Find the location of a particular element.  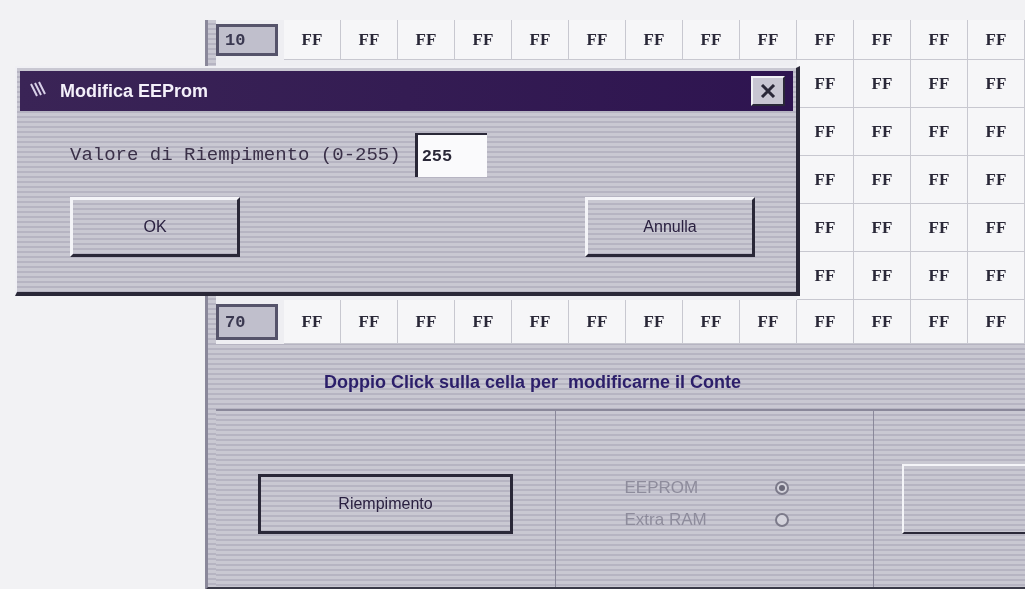

option-label: EEPROM is located at coordinates (662, 488).